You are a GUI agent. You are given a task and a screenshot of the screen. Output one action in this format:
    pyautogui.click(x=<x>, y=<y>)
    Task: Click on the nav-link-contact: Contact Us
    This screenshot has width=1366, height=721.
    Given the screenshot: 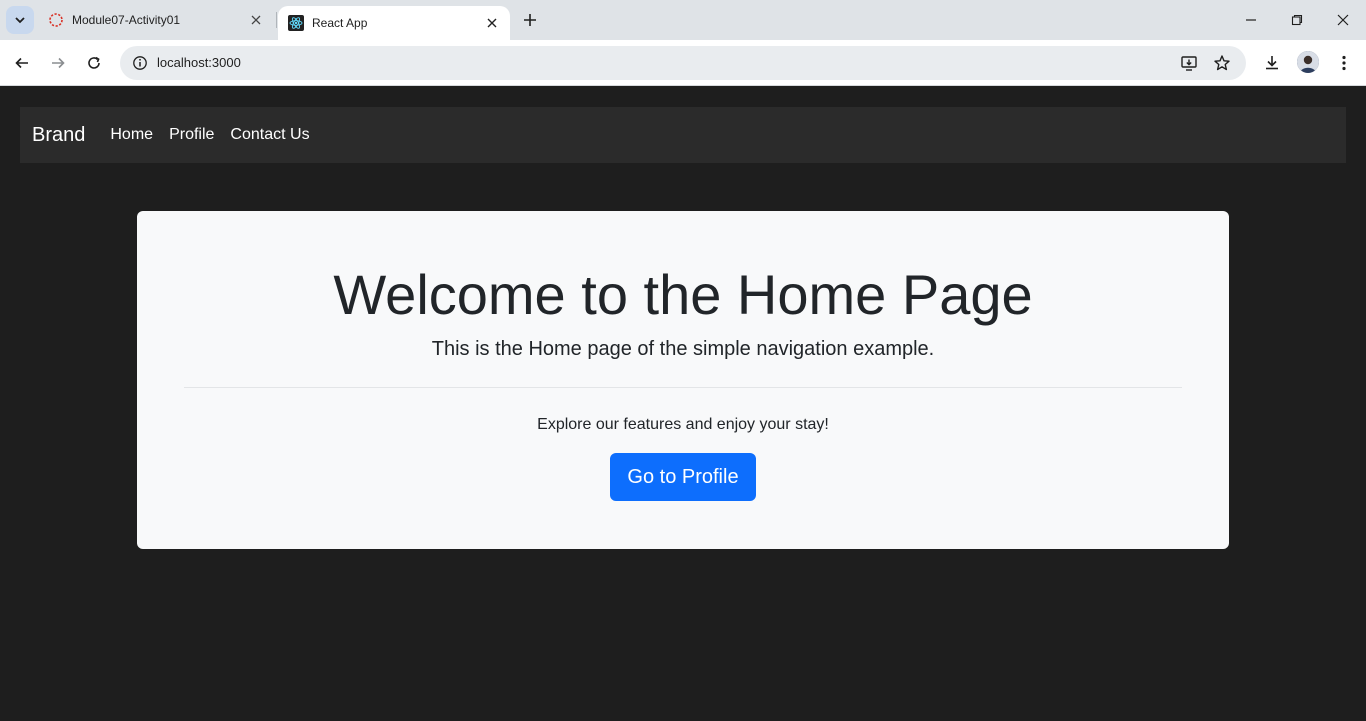 What is the action you would take?
    pyautogui.click(x=269, y=135)
    